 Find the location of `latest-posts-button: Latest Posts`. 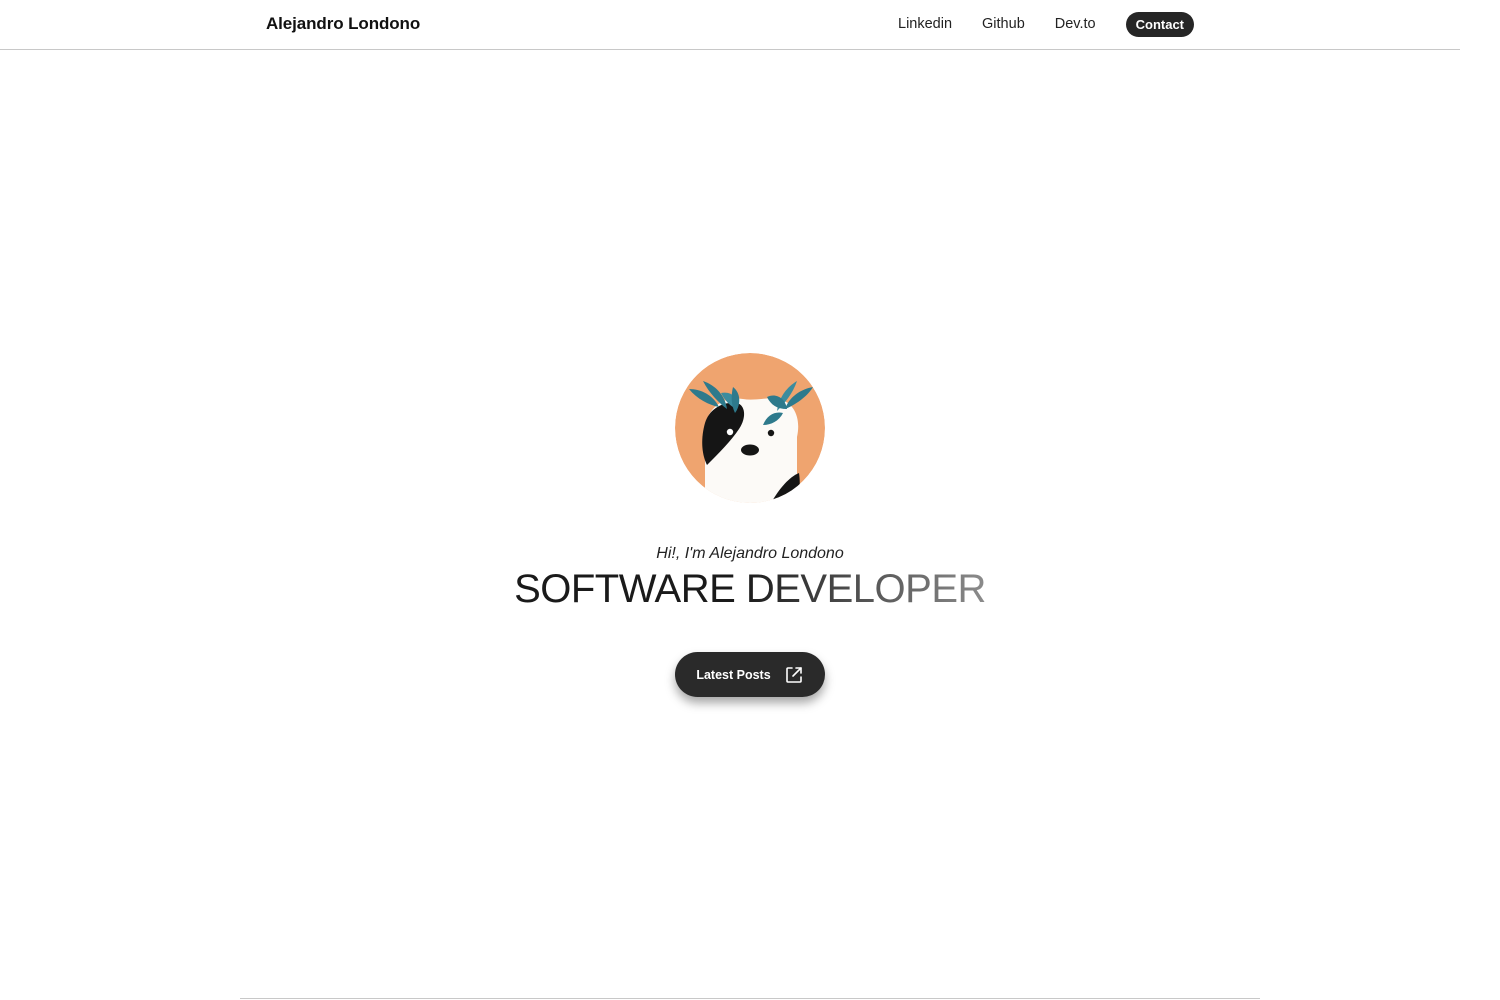

latest-posts-button: Latest Posts is located at coordinates (750, 674).